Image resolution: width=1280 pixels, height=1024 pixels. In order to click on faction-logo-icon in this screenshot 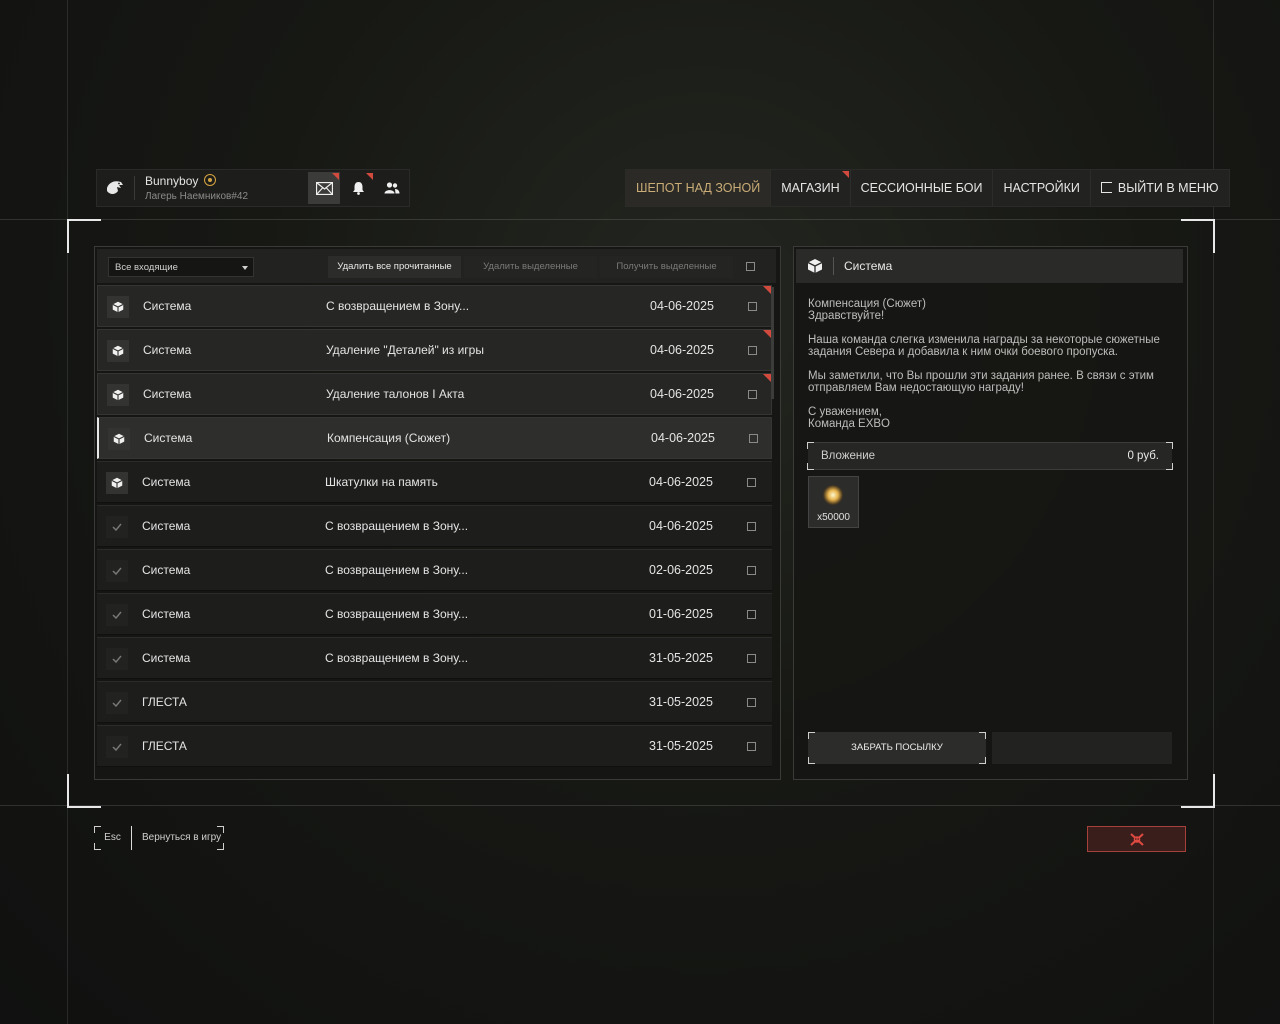, I will do `click(115, 188)`.